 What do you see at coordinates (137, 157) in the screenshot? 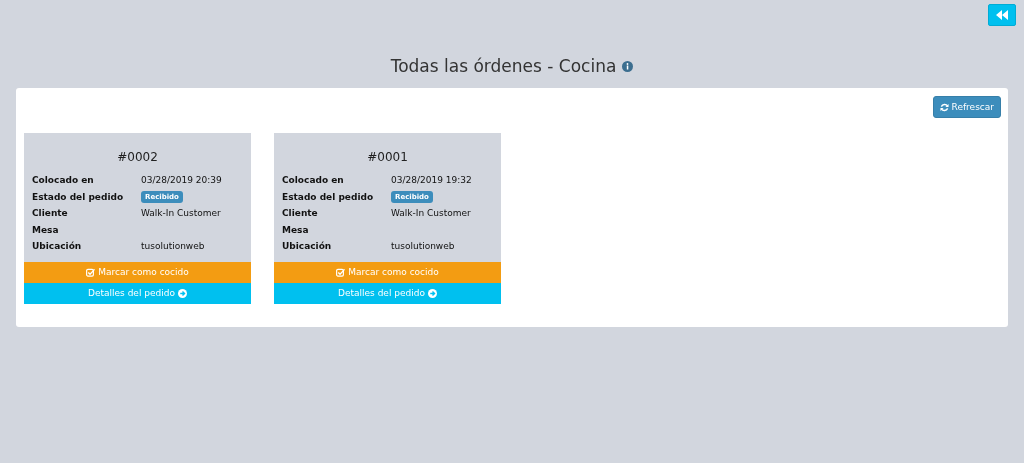
I see `order-number: #0002` at bounding box center [137, 157].